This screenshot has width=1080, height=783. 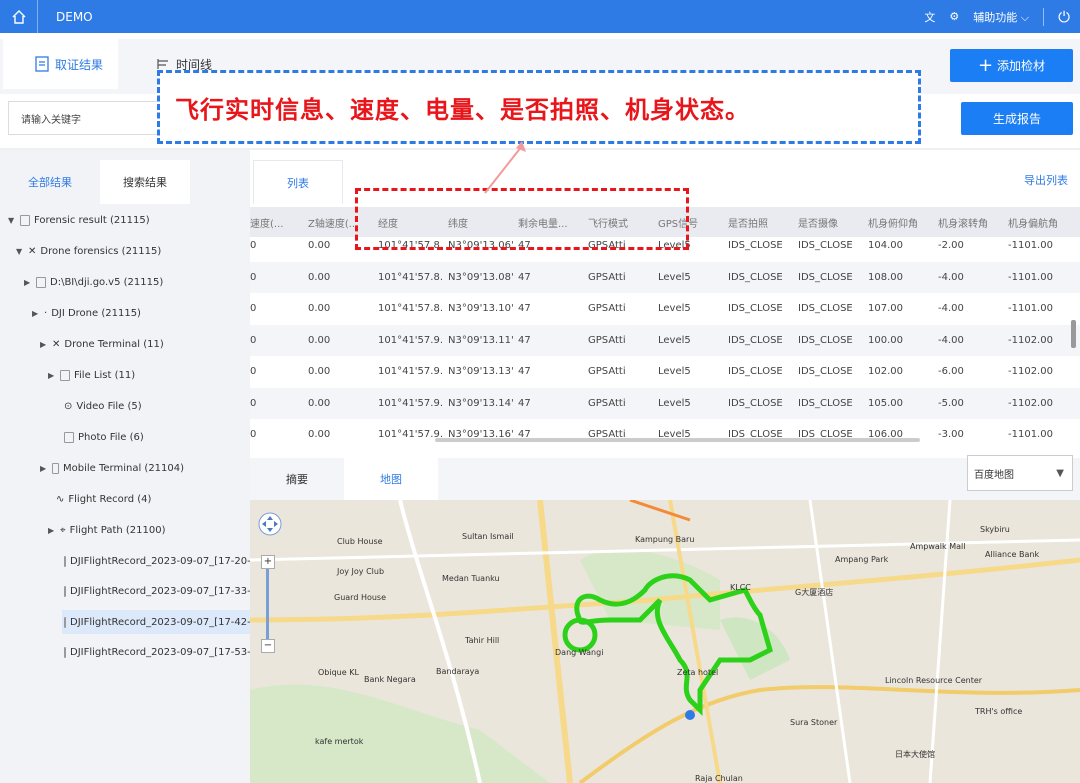 I want to click on table-cell: 105.00, so click(x=885, y=403).